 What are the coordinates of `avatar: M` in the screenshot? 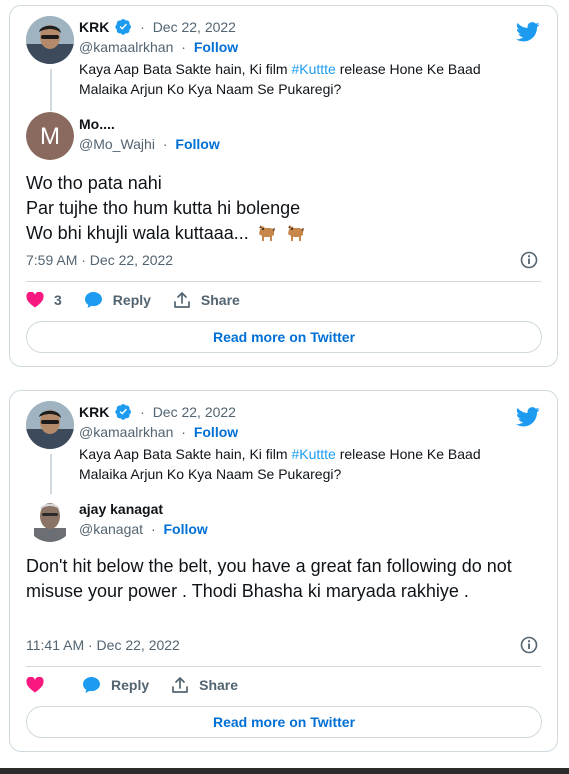 It's located at (50, 136).